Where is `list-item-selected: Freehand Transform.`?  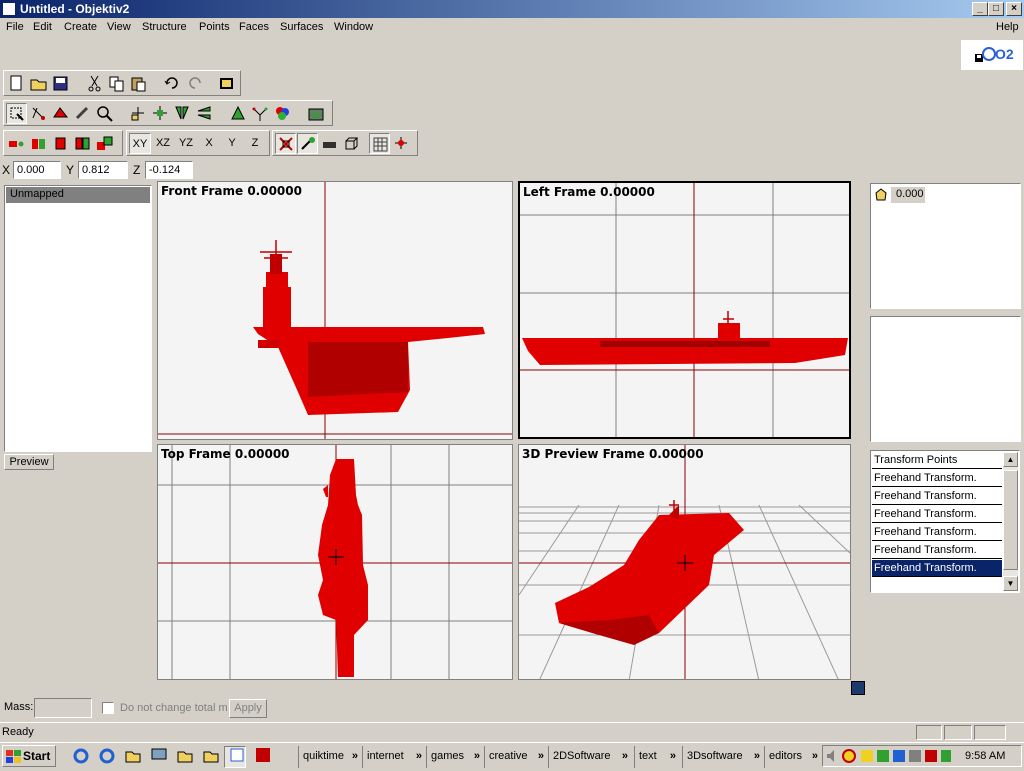
list-item-selected: Freehand Transform. is located at coordinates (937, 568).